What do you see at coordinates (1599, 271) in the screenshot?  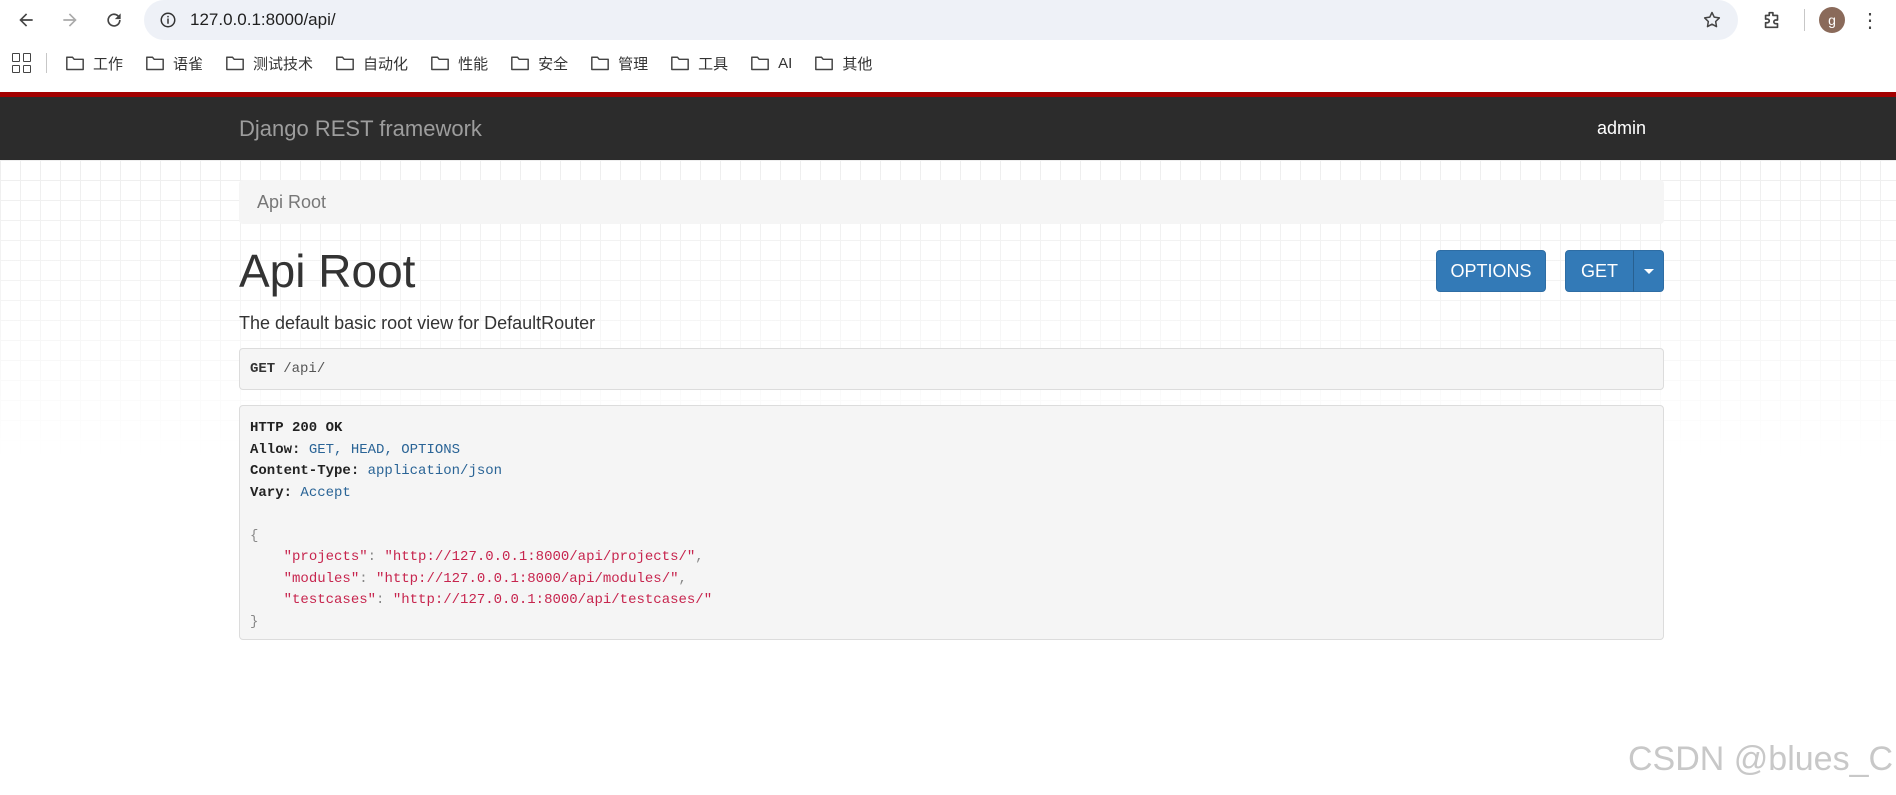 I see `get-button: GET` at bounding box center [1599, 271].